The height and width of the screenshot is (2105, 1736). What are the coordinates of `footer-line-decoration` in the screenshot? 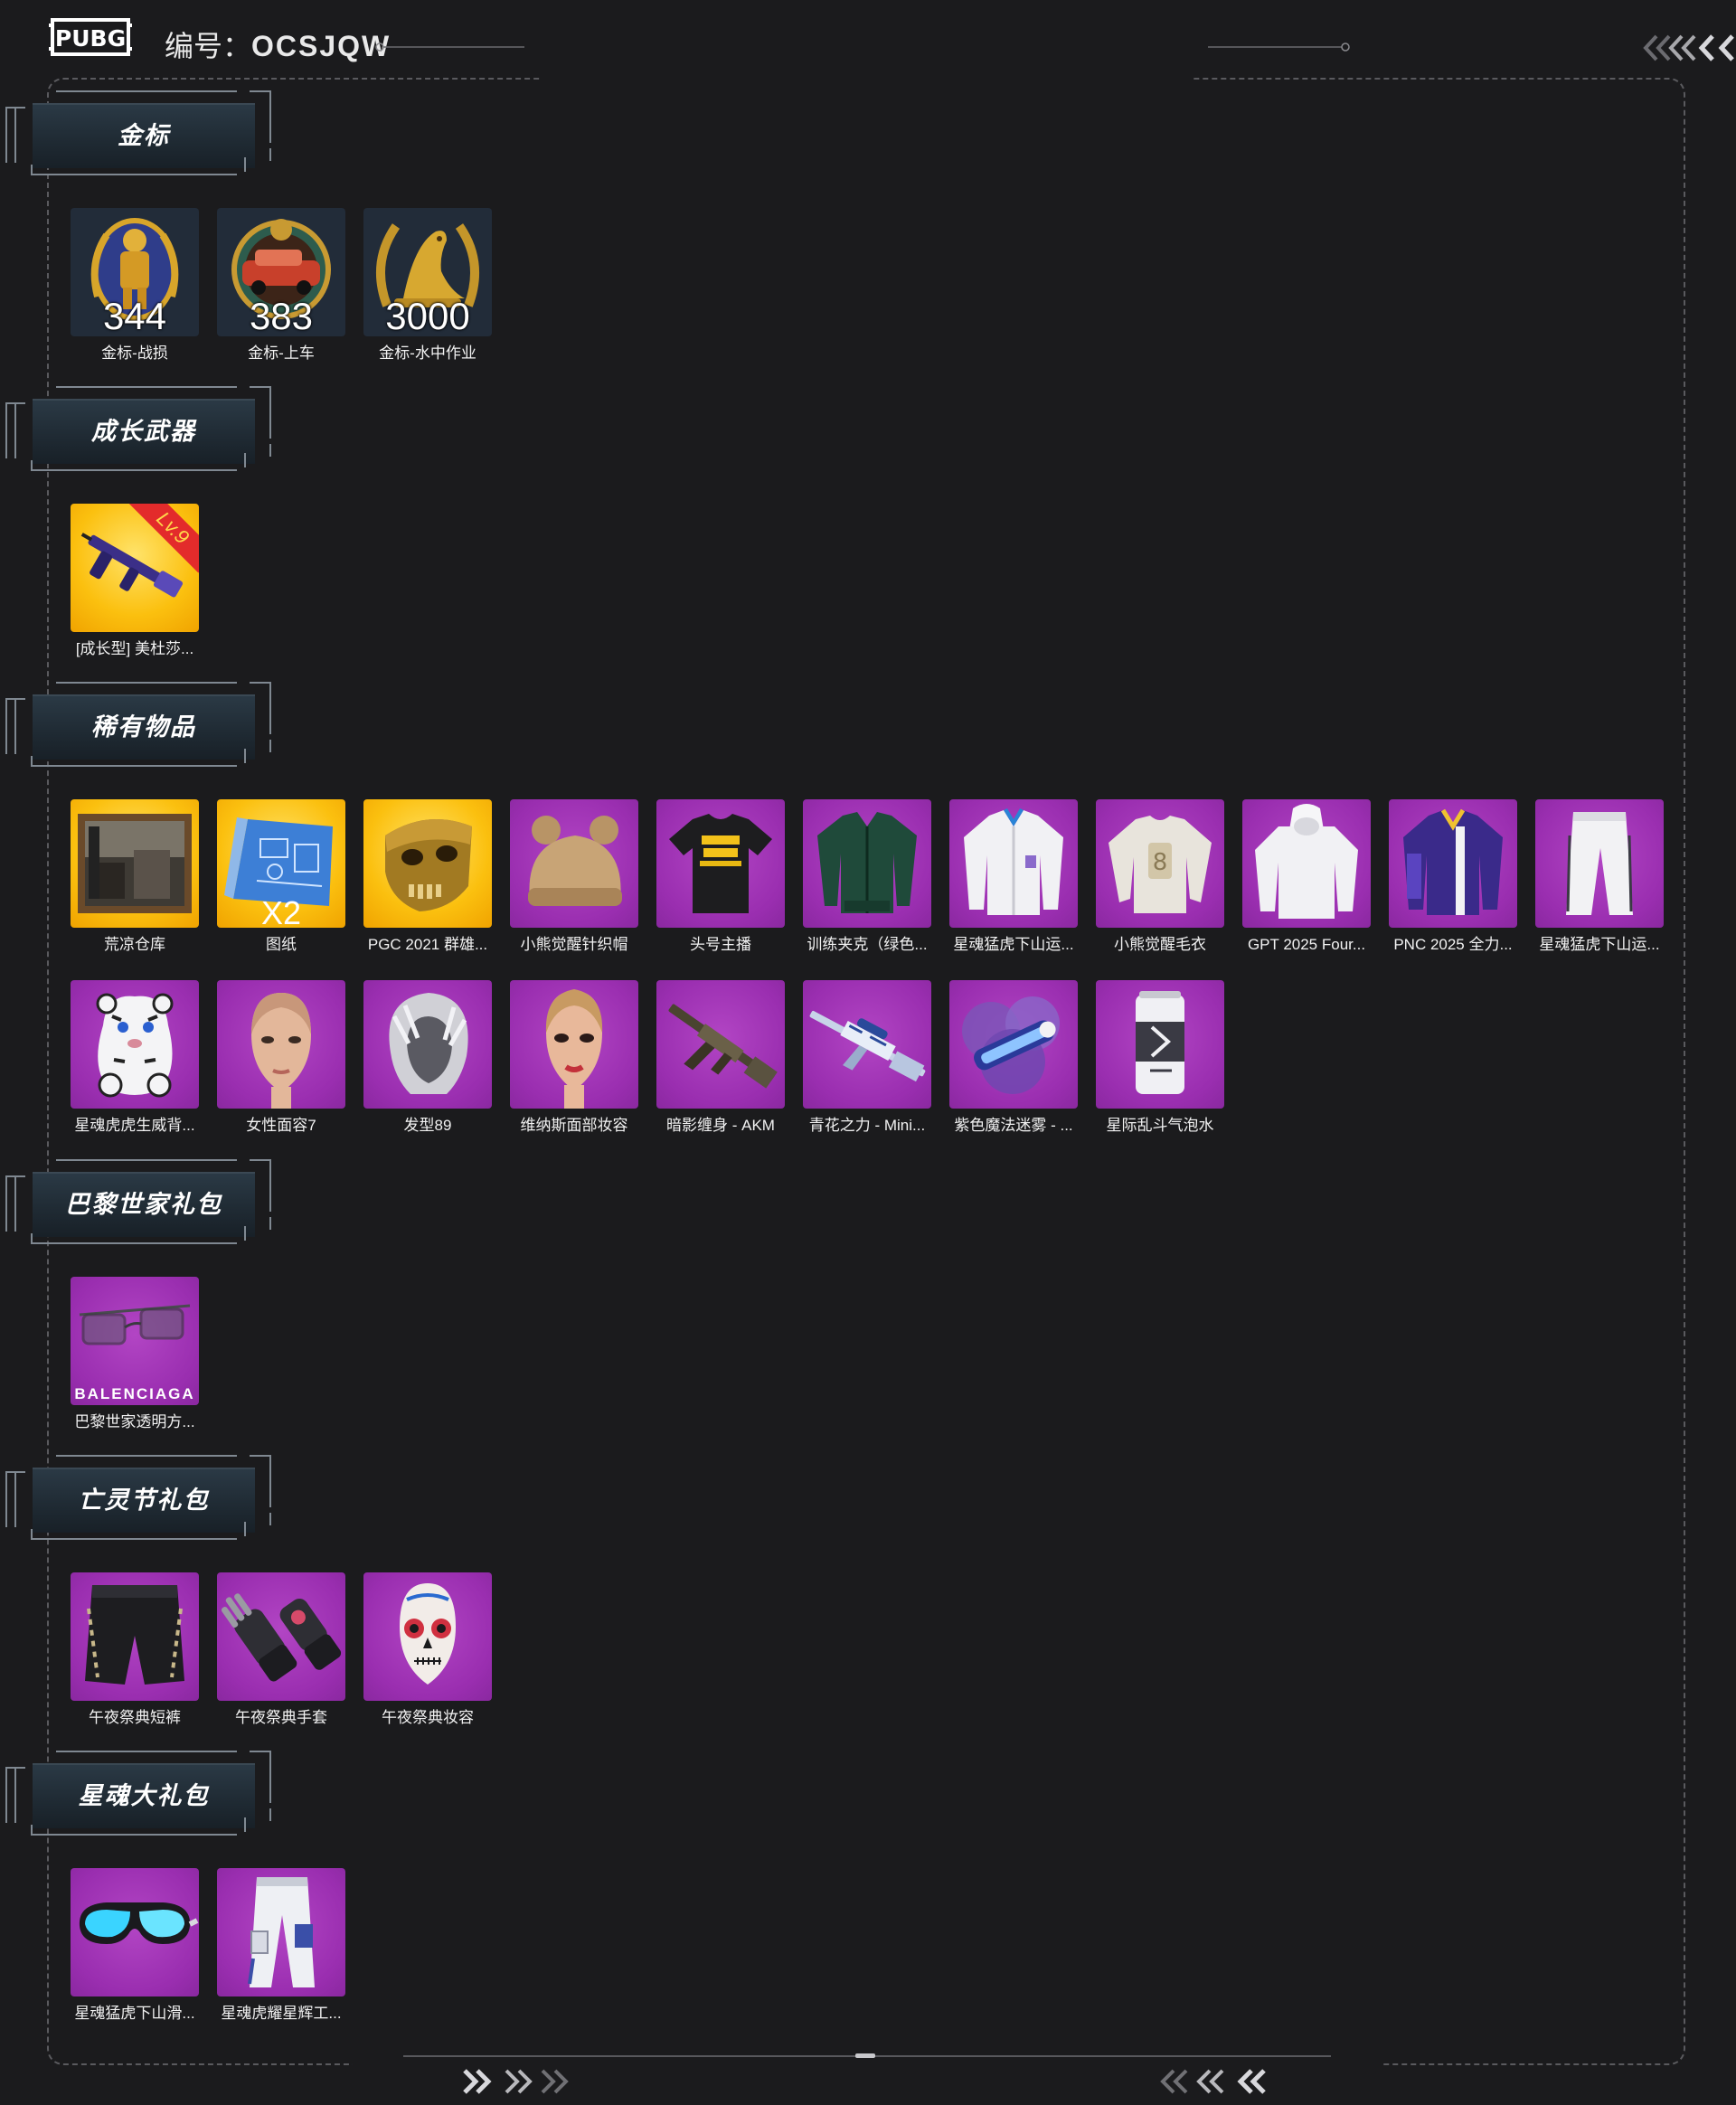 It's located at (867, 2055).